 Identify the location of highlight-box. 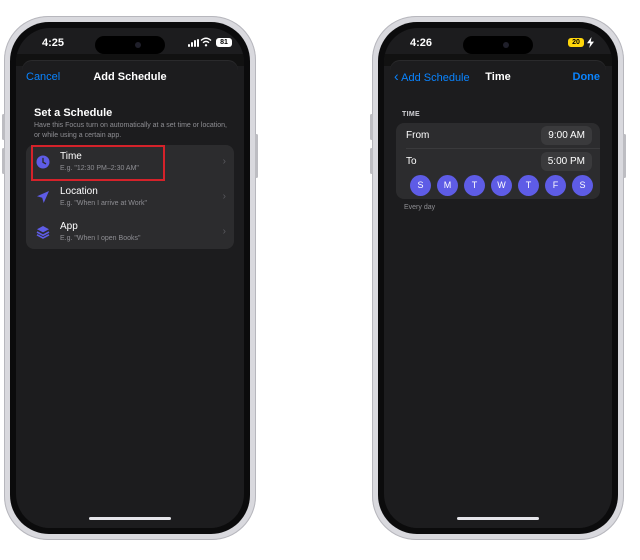
(98, 163).